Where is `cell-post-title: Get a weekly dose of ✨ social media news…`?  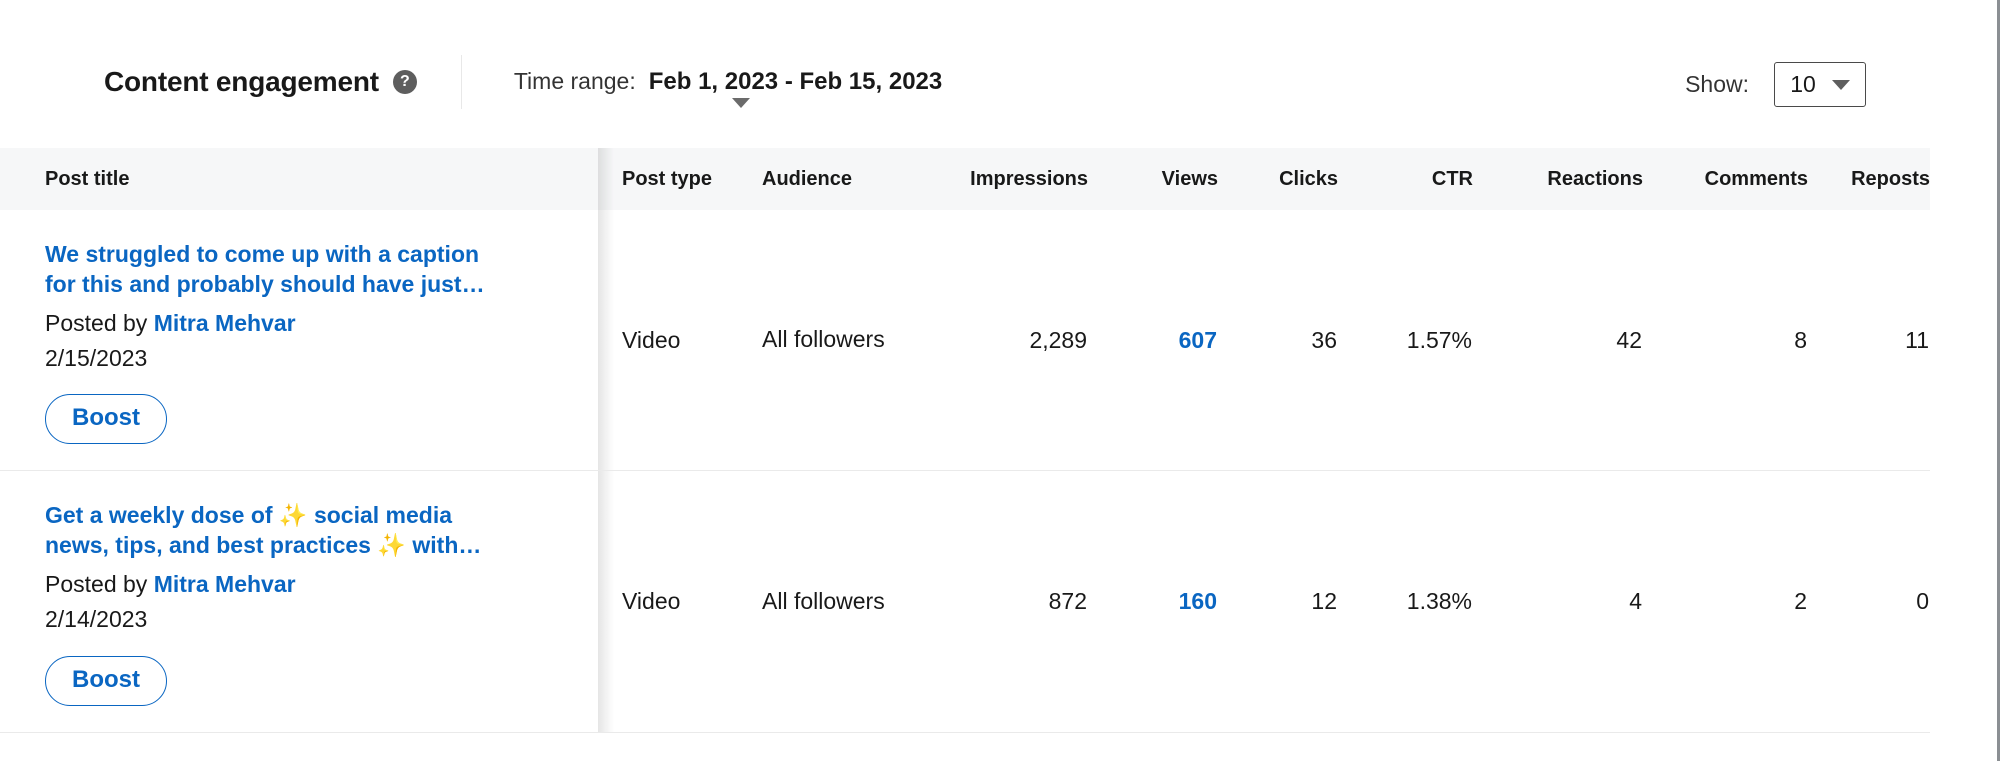
cell-post-title: Get a weekly dose of ✨ social media news… is located at coordinates (307, 601).